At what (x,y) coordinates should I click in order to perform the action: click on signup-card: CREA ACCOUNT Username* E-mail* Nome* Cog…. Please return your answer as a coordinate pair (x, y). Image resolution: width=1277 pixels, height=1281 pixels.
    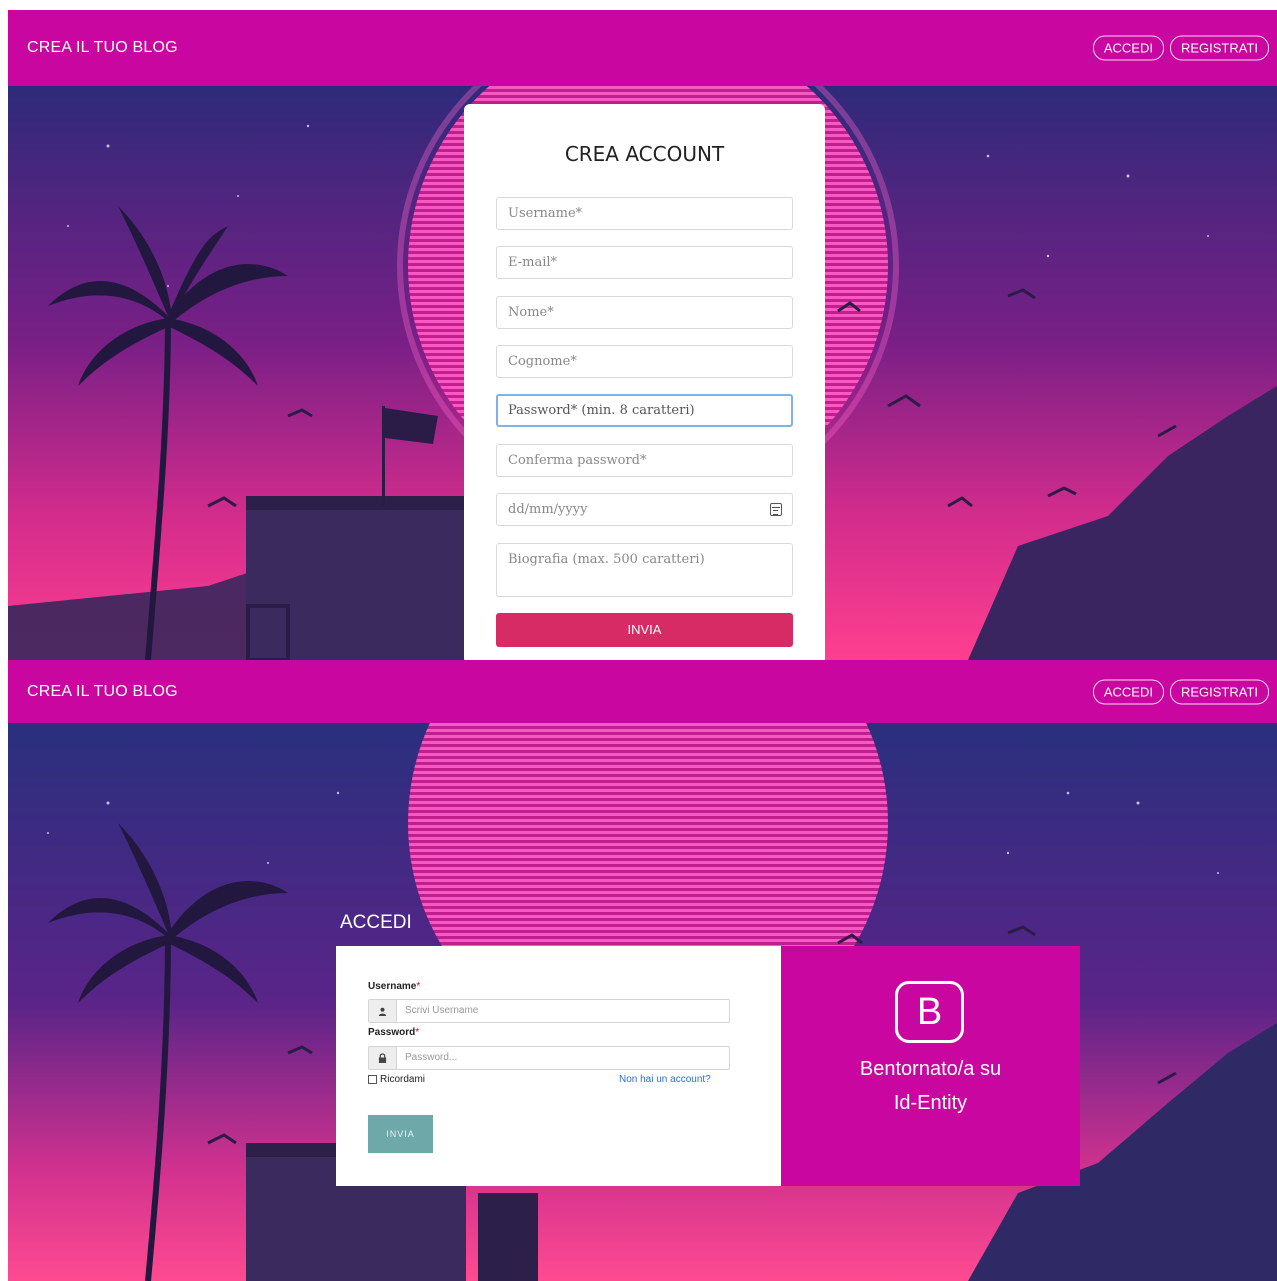
    Looking at the image, I should click on (644, 382).